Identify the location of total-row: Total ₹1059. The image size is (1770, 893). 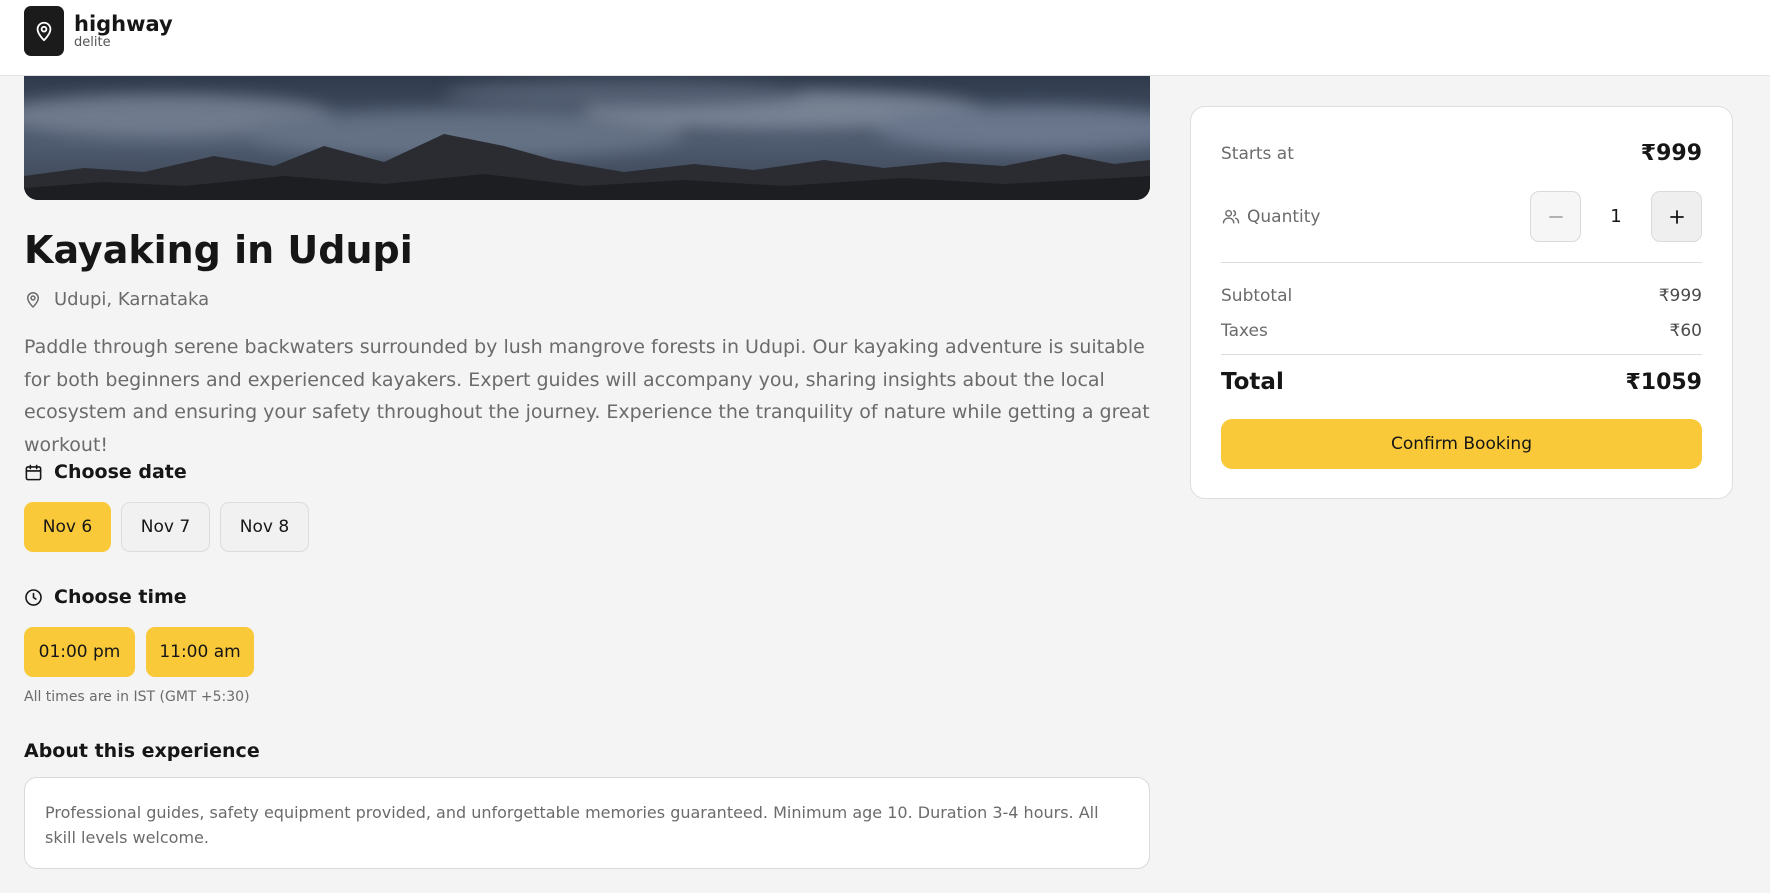
(1461, 382).